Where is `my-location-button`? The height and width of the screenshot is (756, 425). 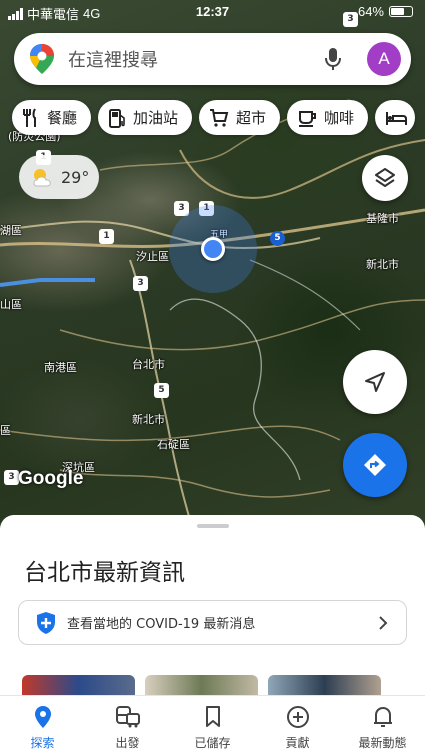 my-location-button is located at coordinates (375, 382).